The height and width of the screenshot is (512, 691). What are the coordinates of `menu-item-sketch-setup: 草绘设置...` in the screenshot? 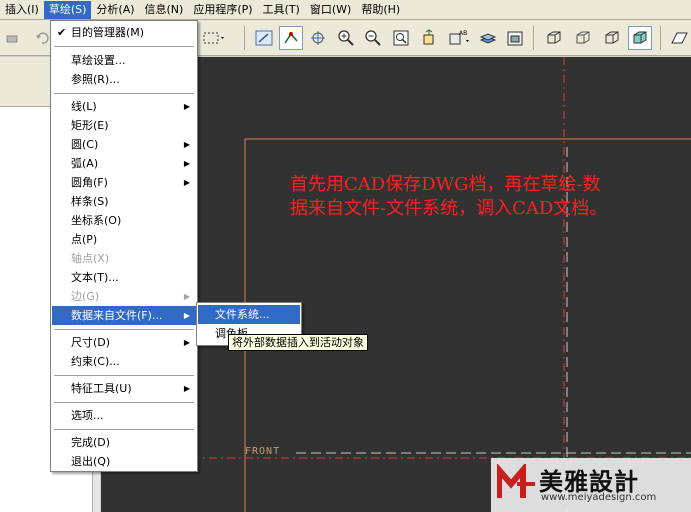 It's located at (124, 60).